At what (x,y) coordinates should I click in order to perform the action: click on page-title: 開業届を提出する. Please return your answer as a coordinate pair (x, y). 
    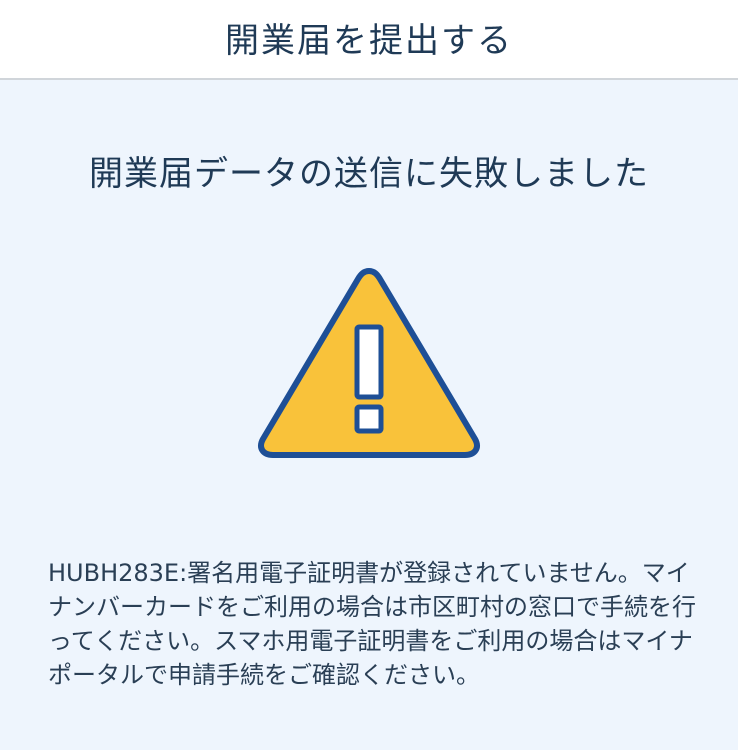
    Looking at the image, I should click on (369, 40).